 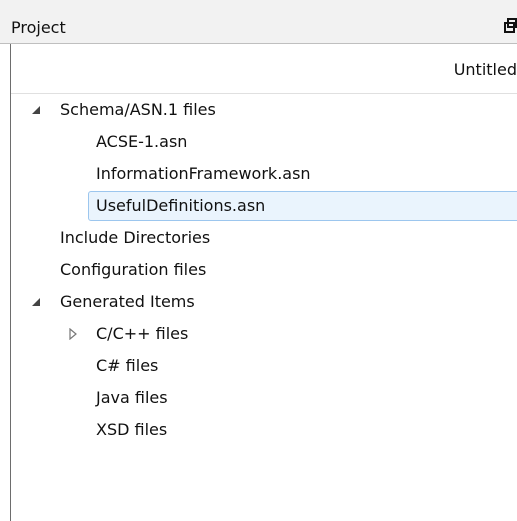 What do you see at coordinates (258, 110) in the screenshot?
I see `tree-item-schema-files: Schema/ASN.1 files` at bounding box center [258, 110].